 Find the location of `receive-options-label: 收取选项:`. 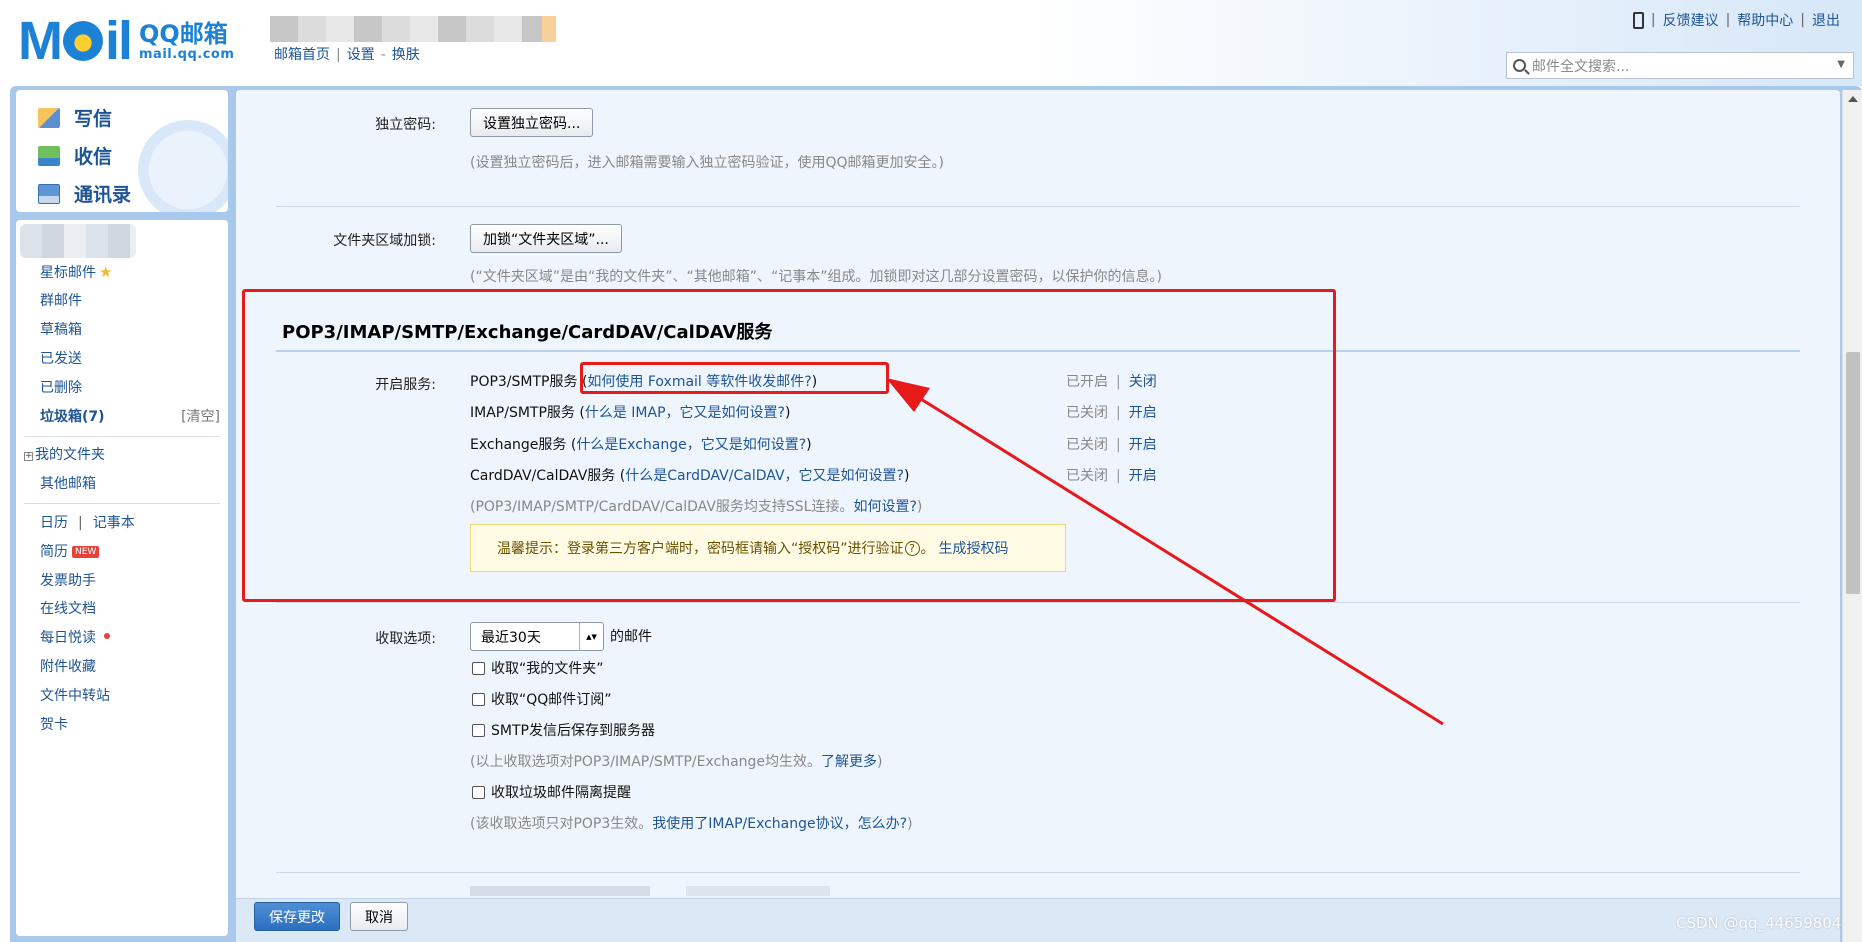

receive-options-label: 收取选项: is located at coordinates (405, 639).